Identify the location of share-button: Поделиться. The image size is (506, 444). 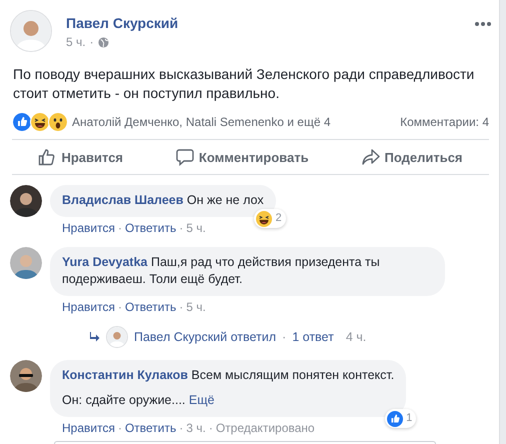
(412, 157).